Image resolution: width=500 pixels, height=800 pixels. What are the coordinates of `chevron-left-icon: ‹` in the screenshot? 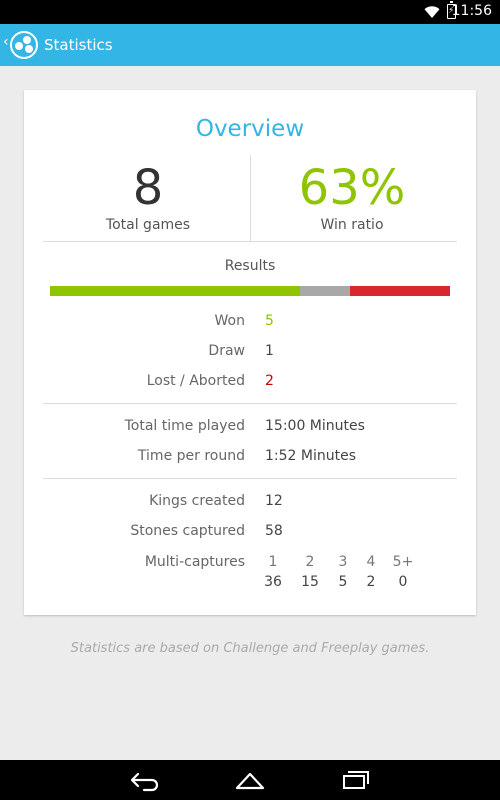 It's located at (6, 42).